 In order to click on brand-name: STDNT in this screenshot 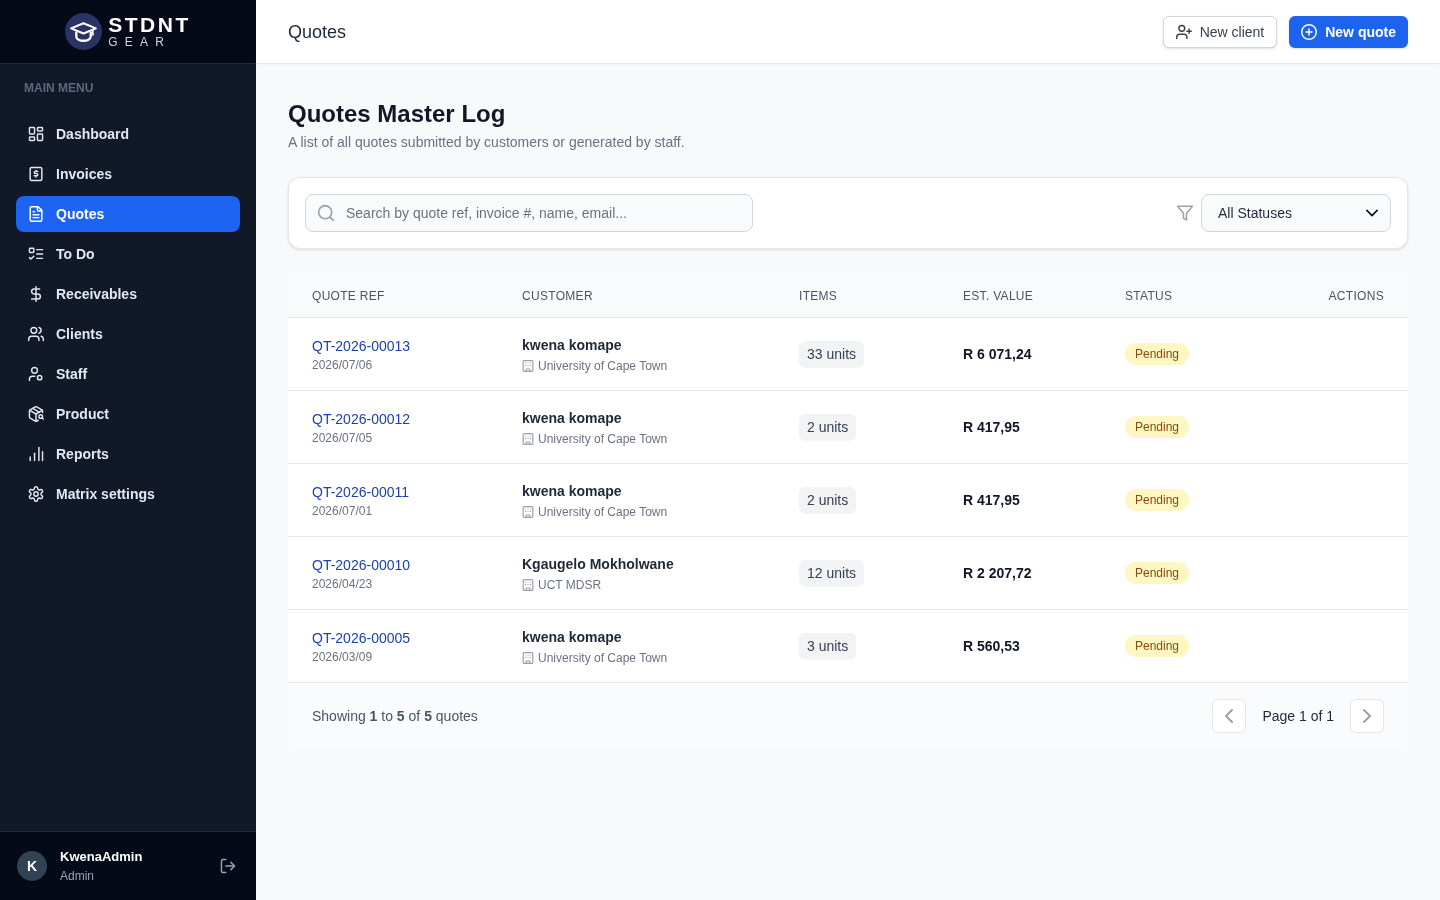, I will do `click(149, 24)`.